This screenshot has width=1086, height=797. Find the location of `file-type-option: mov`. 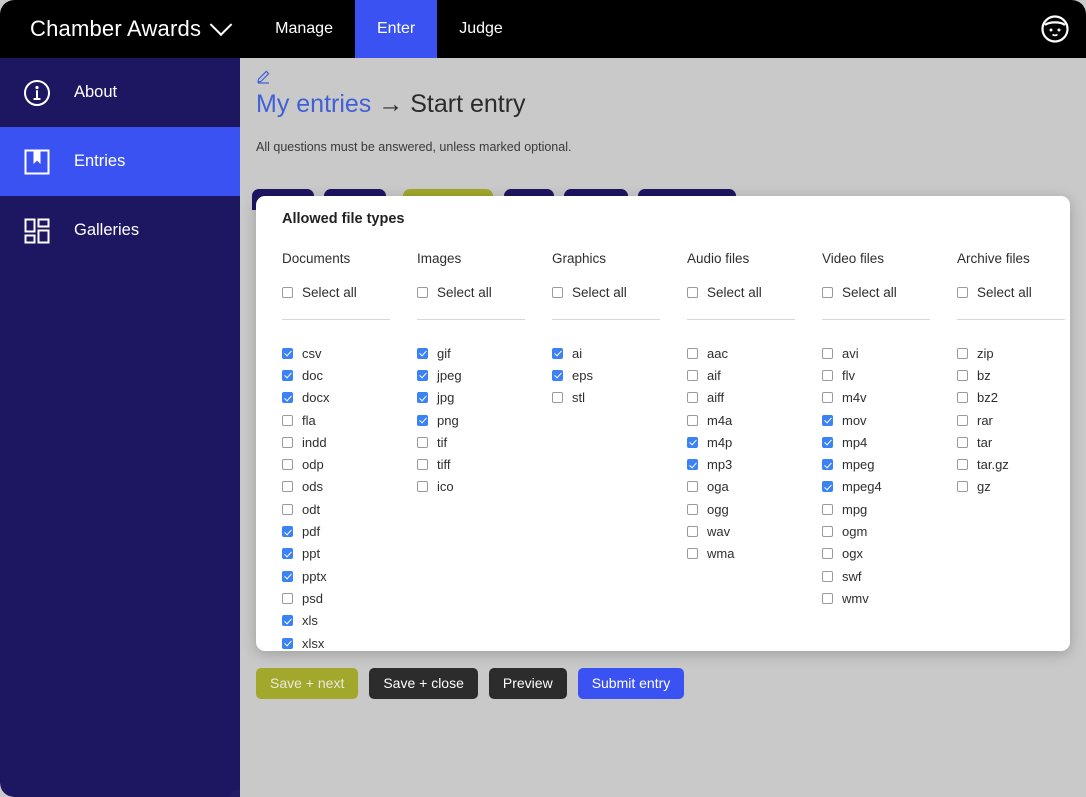

file-type-option: mov is located at coordinates (889, 420).